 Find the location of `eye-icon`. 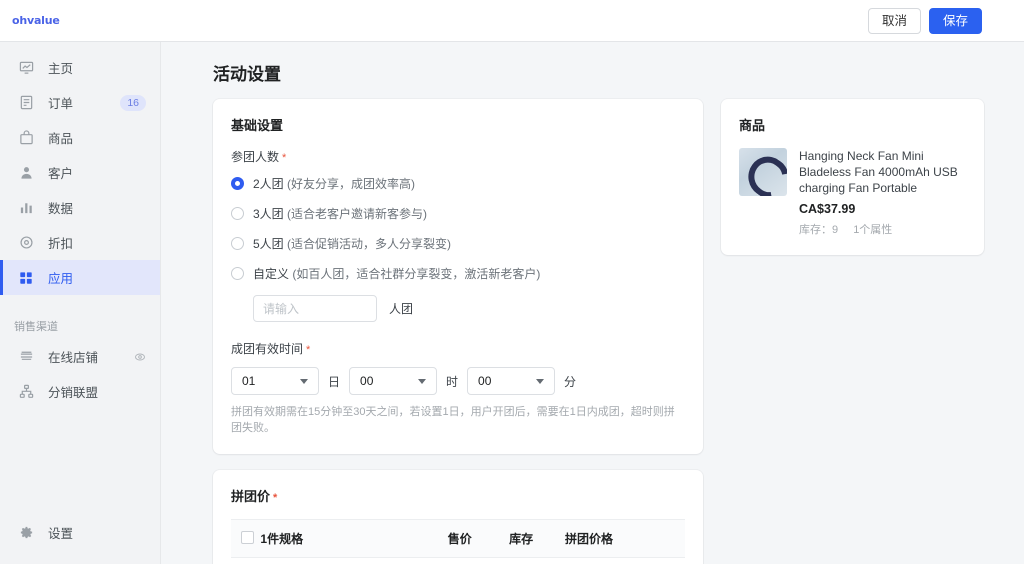

eye-icon is located at coordinates (140, 357).